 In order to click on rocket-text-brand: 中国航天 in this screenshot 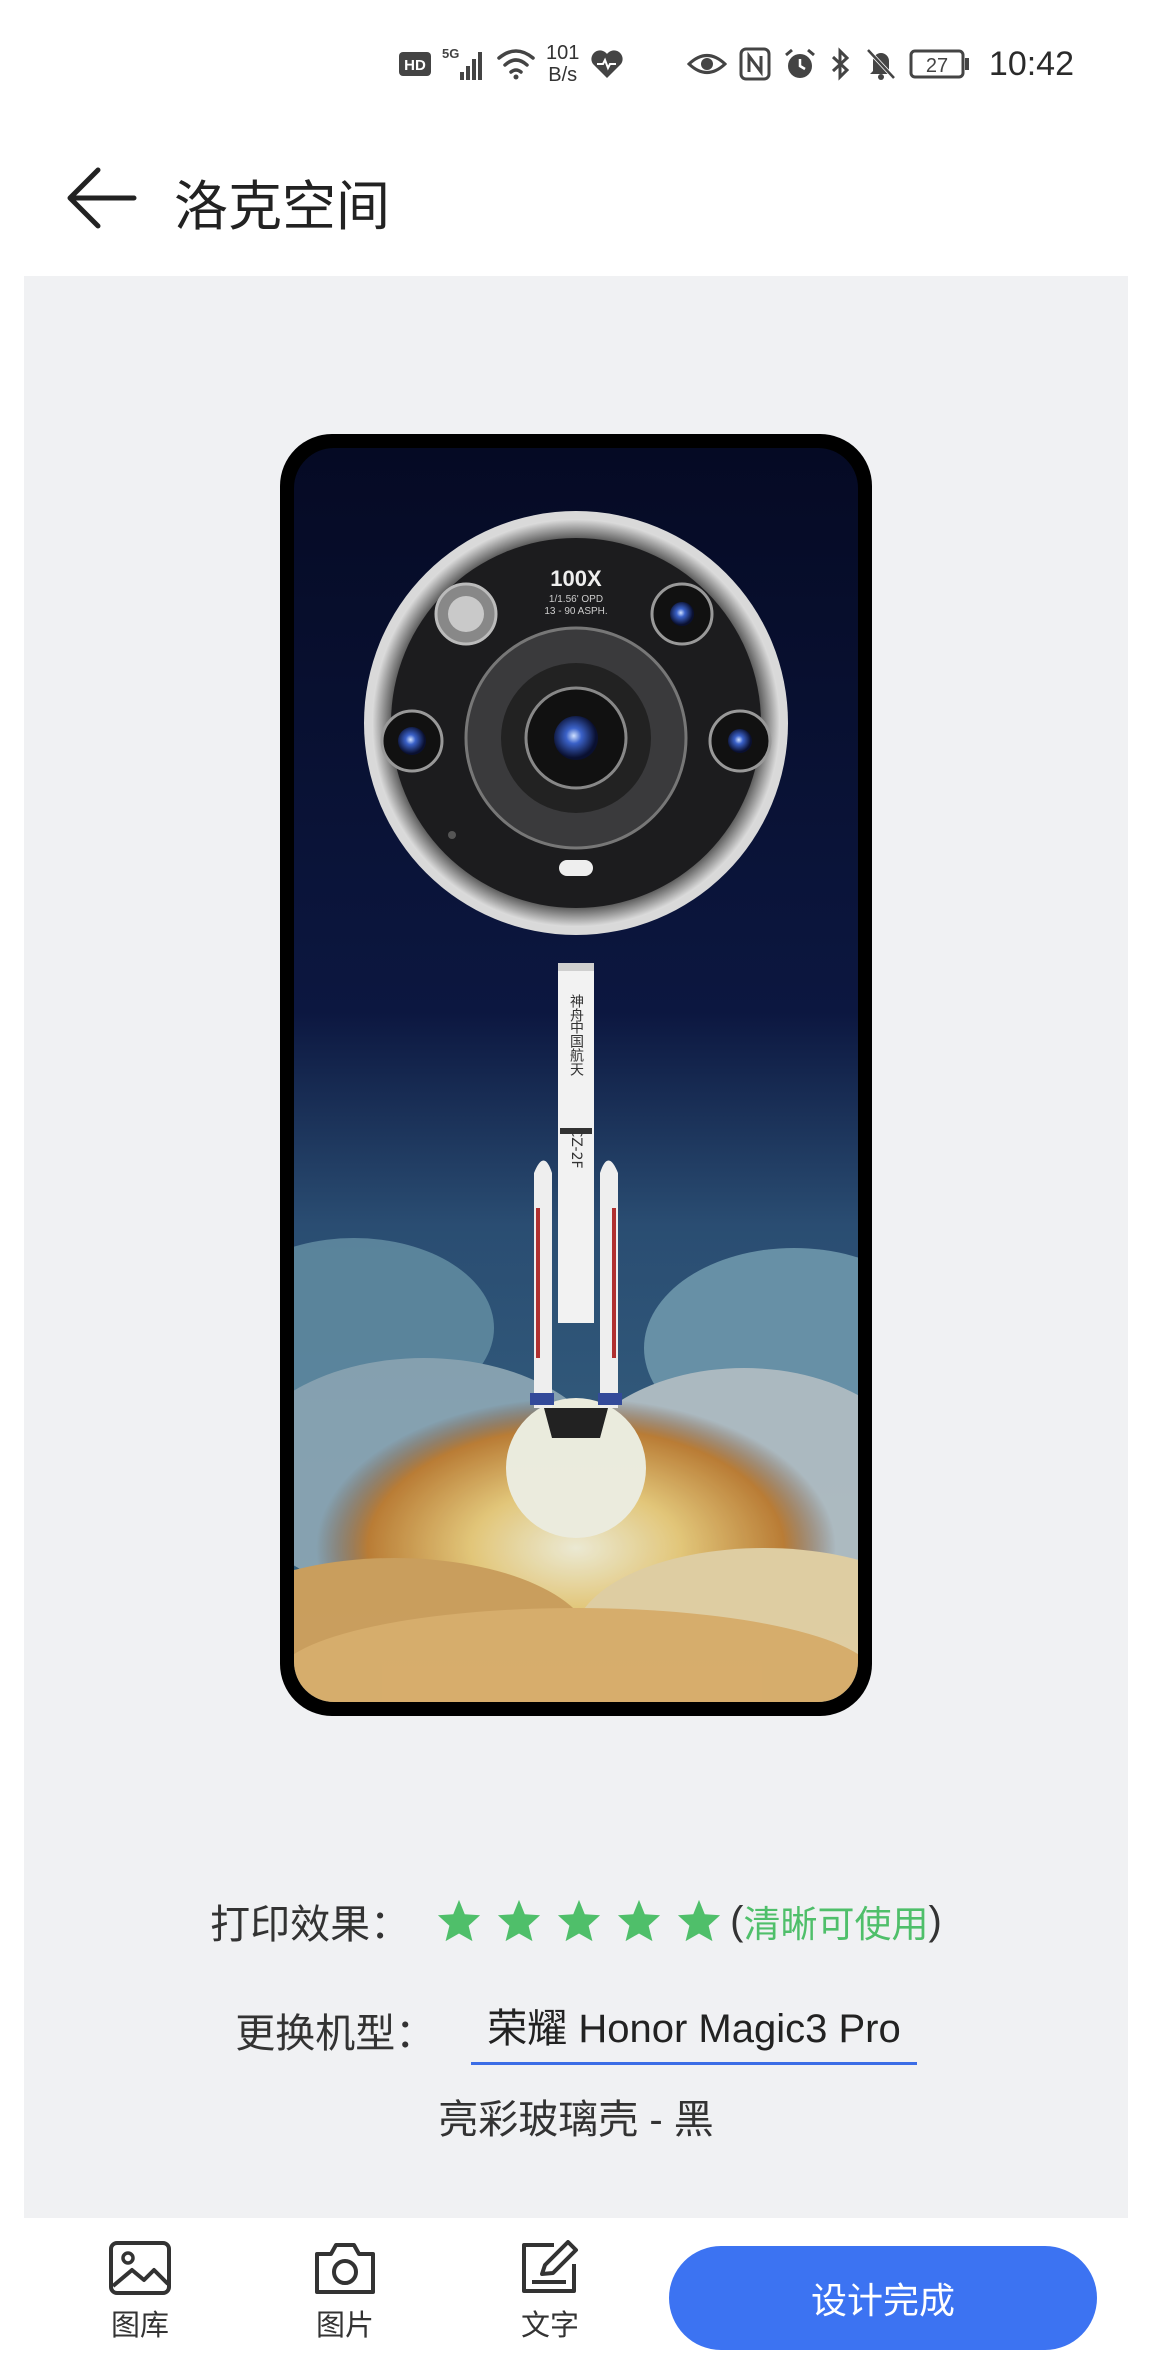, I will do `click(576, 1048)`.